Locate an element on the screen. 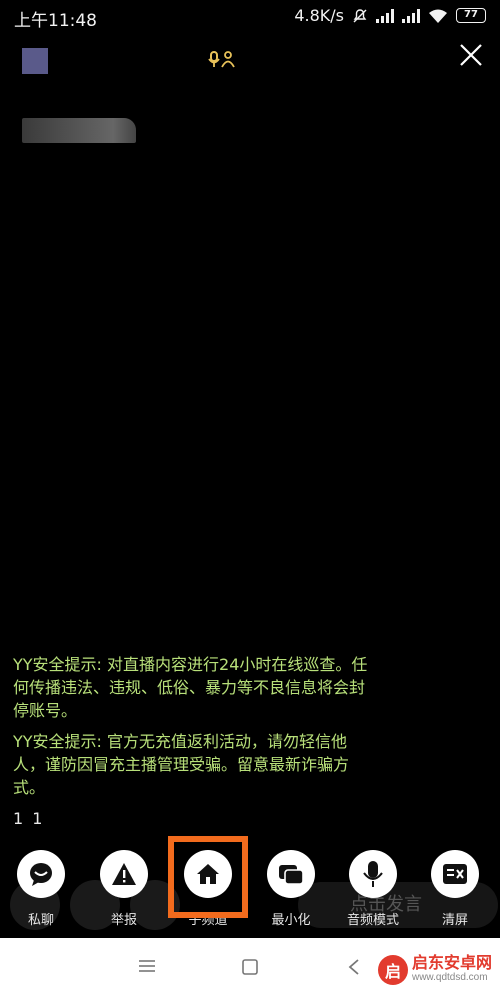  watermark-logo-icon: 启 is located at coordinates (392, 970).